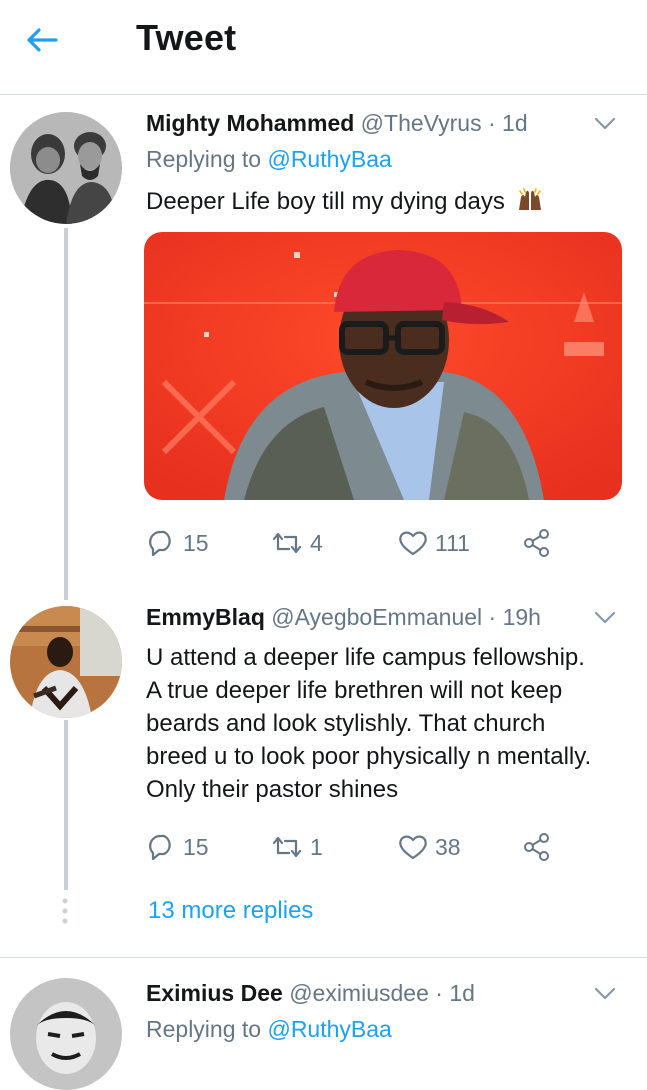 Image resolution: width=647 pixels, height=1090 pixels. What do you see at coordinates (323, 47) in the screenshot?
I see `top-bar: Tweet` at bounding box center [323, 47].